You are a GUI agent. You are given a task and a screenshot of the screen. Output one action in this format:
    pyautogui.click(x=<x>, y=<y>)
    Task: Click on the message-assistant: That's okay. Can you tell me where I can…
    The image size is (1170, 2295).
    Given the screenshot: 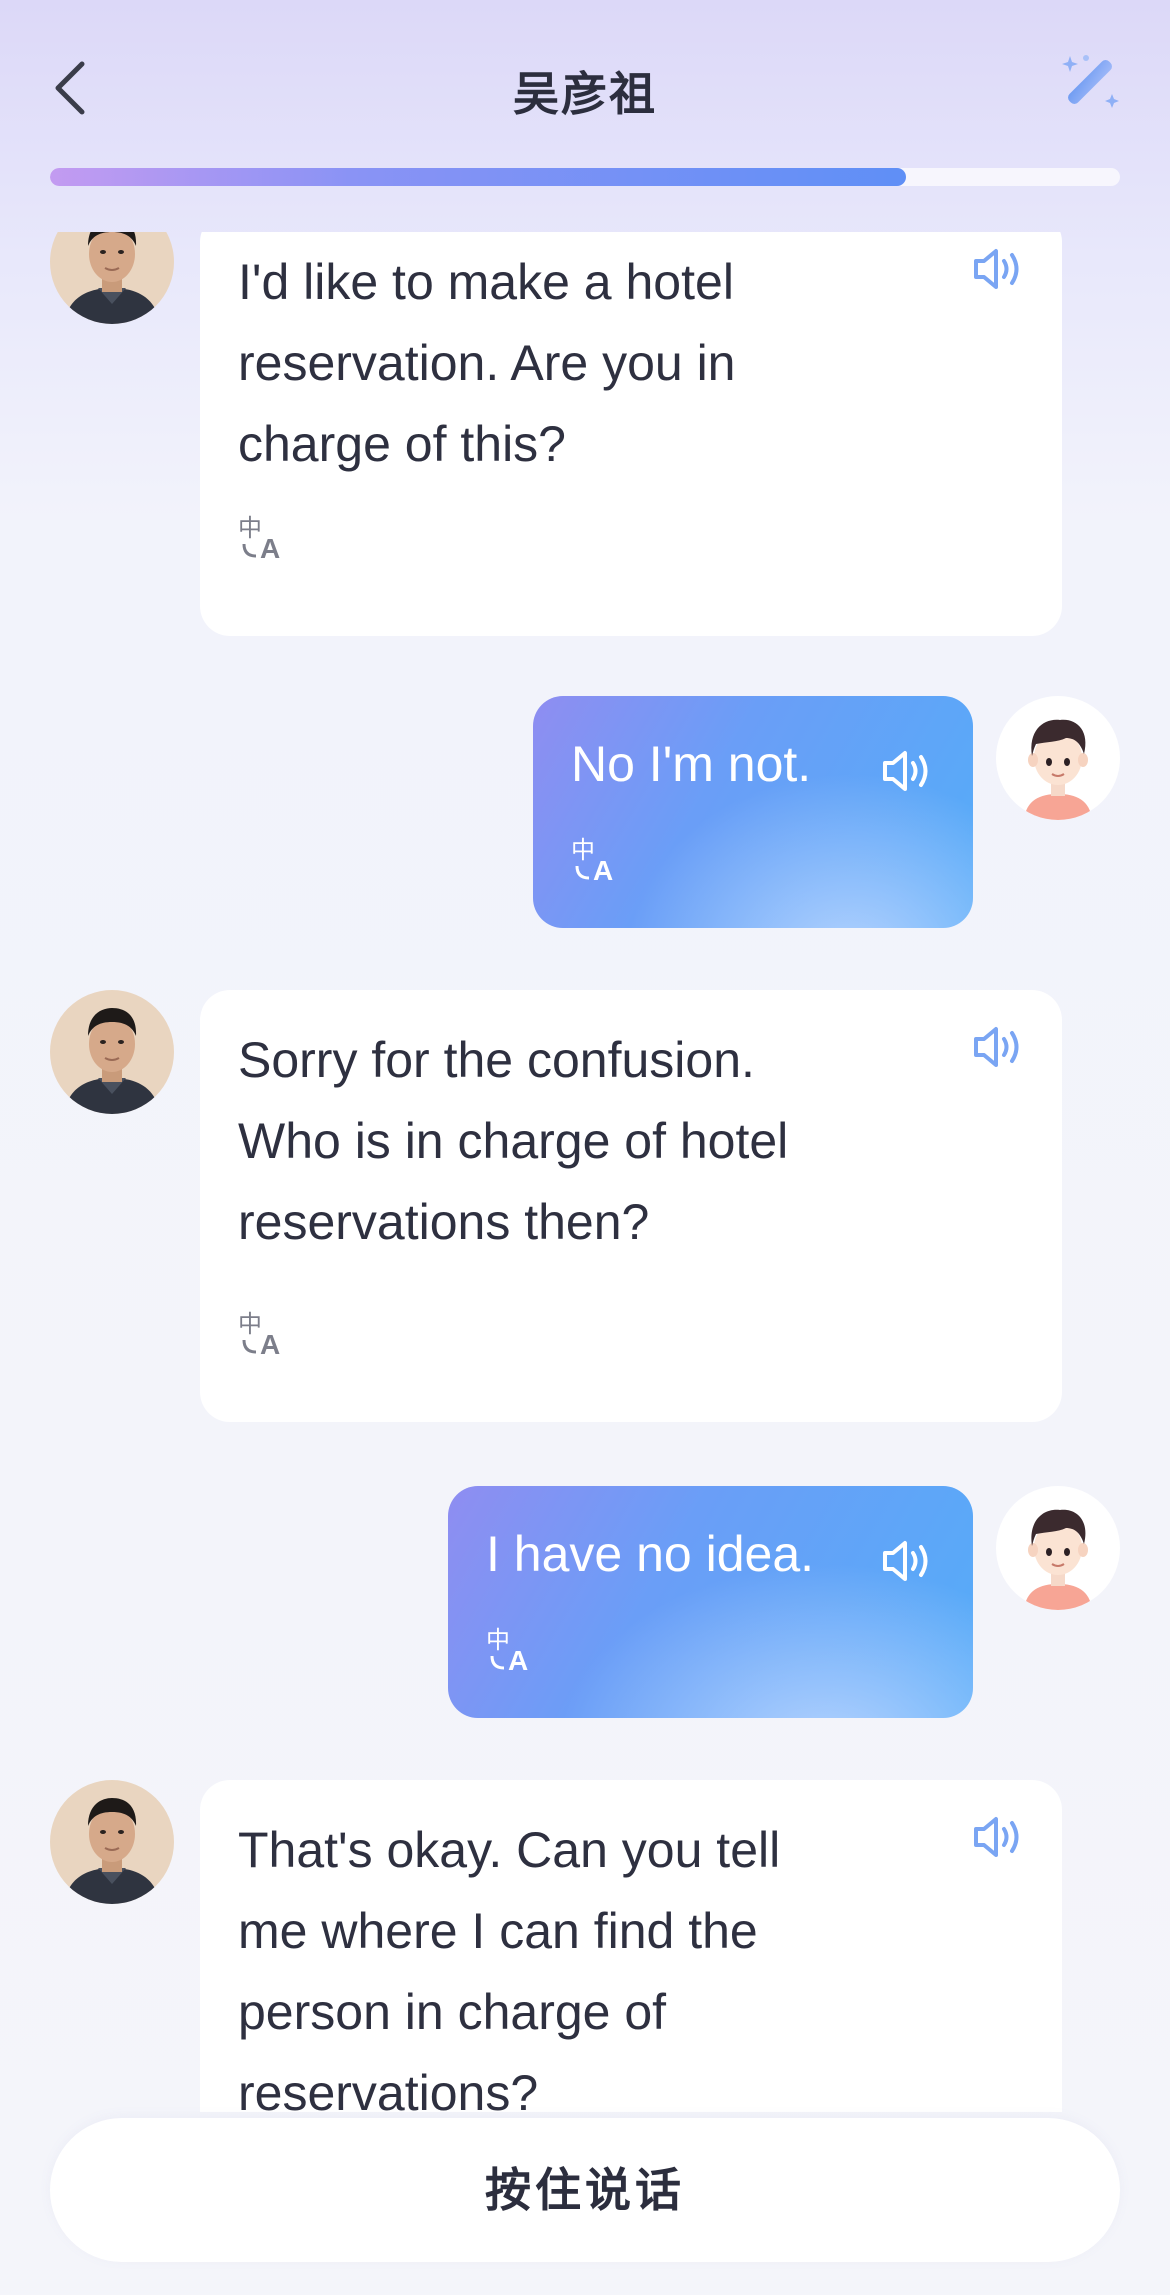 What is the action you would take?
    pyautogui.click(x=585, y=1946)
    